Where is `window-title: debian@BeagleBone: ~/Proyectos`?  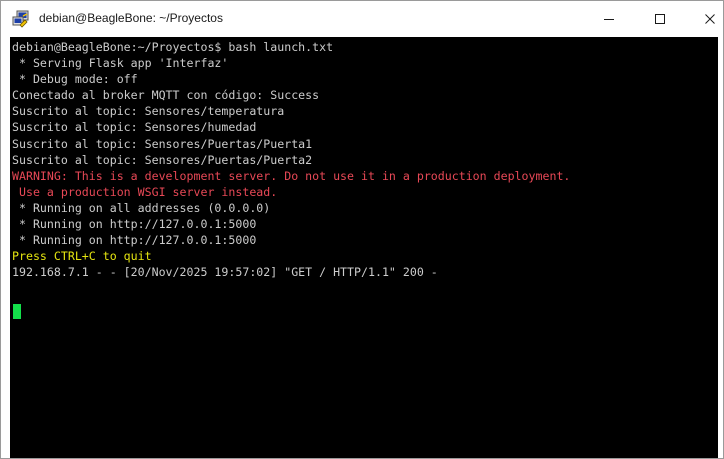 window-title: debian@BeagleBone: ~/Proyectos is located at coordinates (131, 18).